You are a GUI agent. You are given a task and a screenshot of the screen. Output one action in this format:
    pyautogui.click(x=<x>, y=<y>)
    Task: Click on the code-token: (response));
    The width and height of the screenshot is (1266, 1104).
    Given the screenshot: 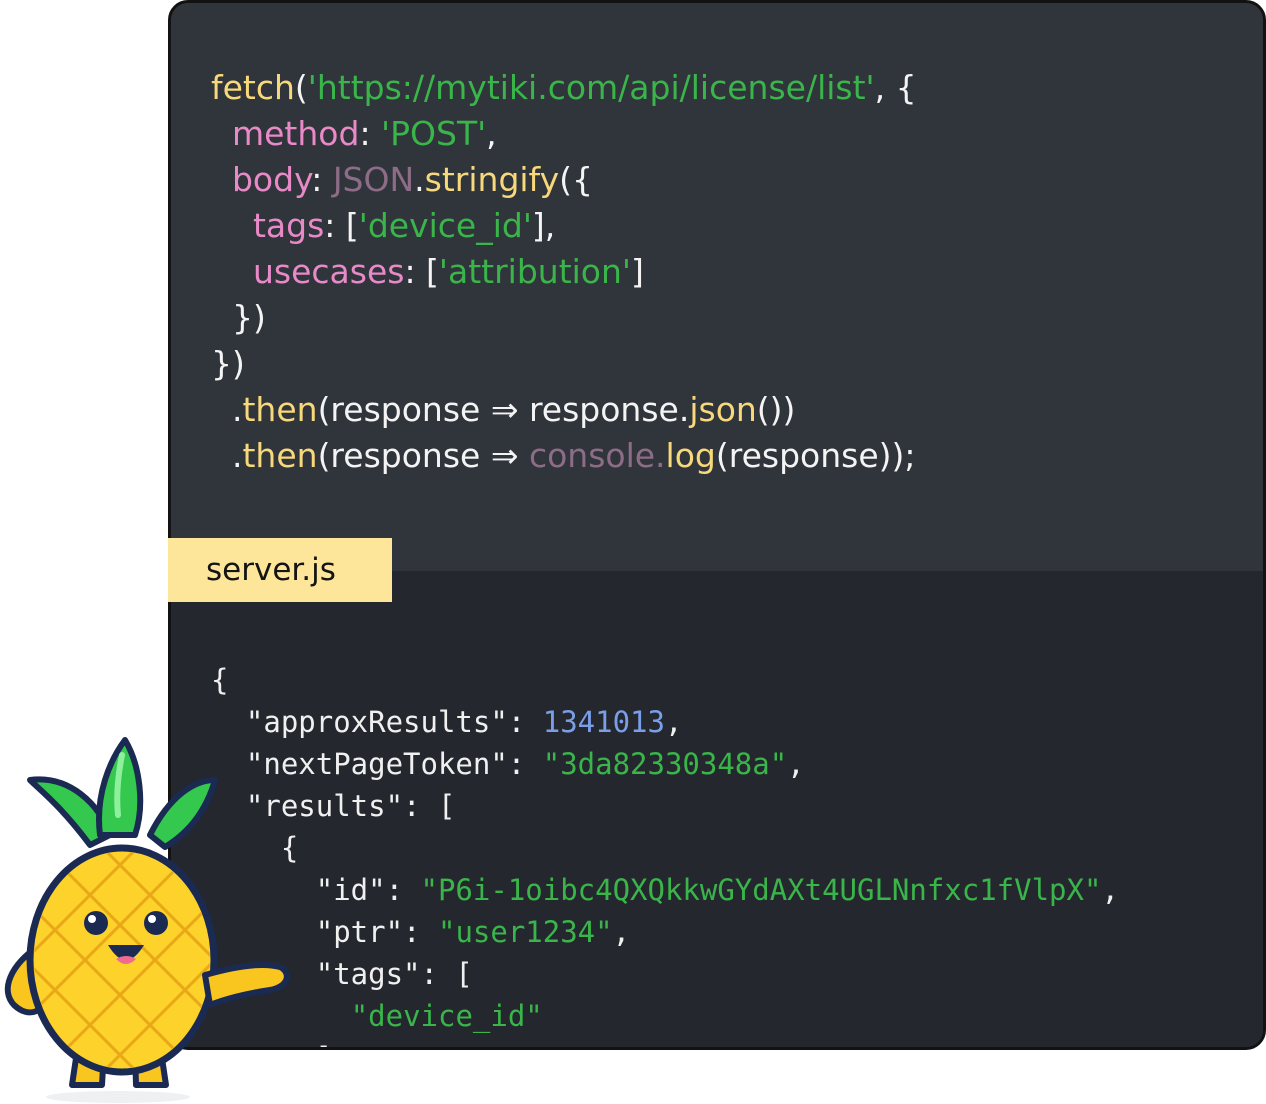 What is the action you would take?
    pyautogui.click(x=815, y=455)
    